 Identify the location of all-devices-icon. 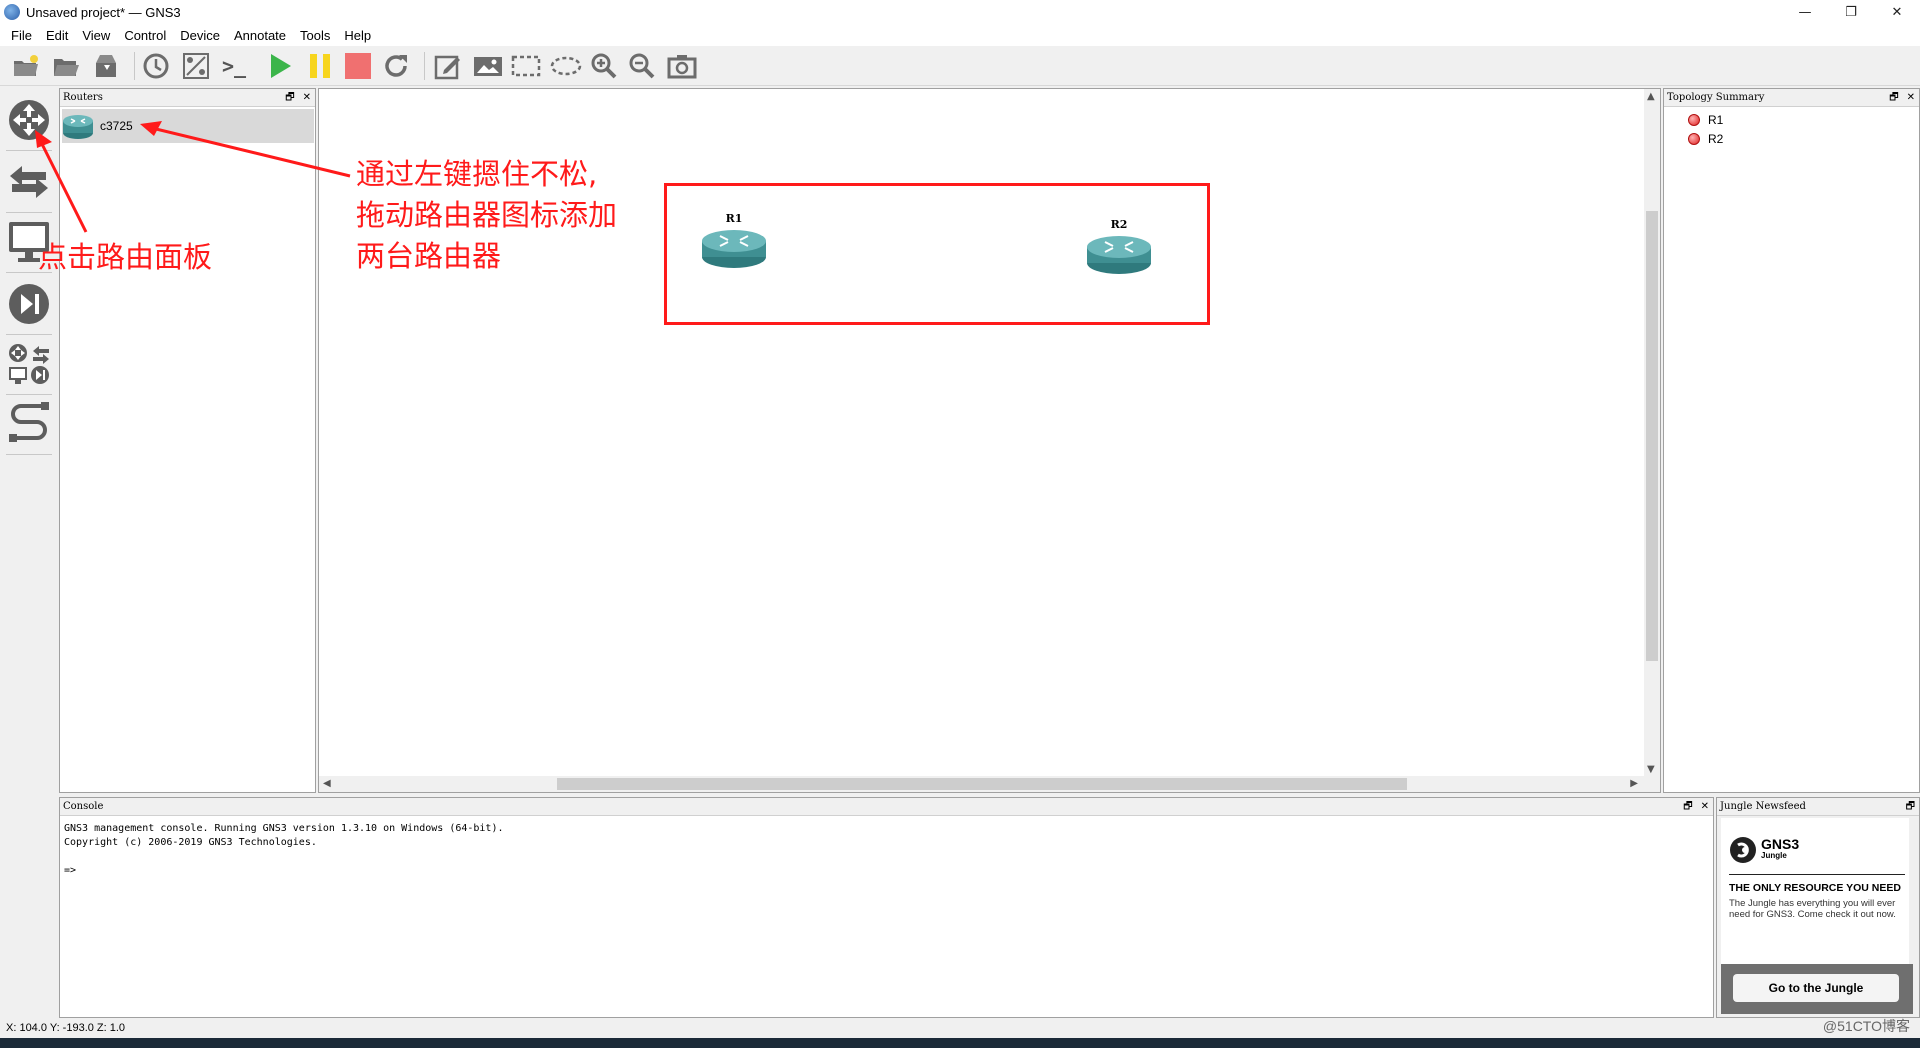
(29, 364).